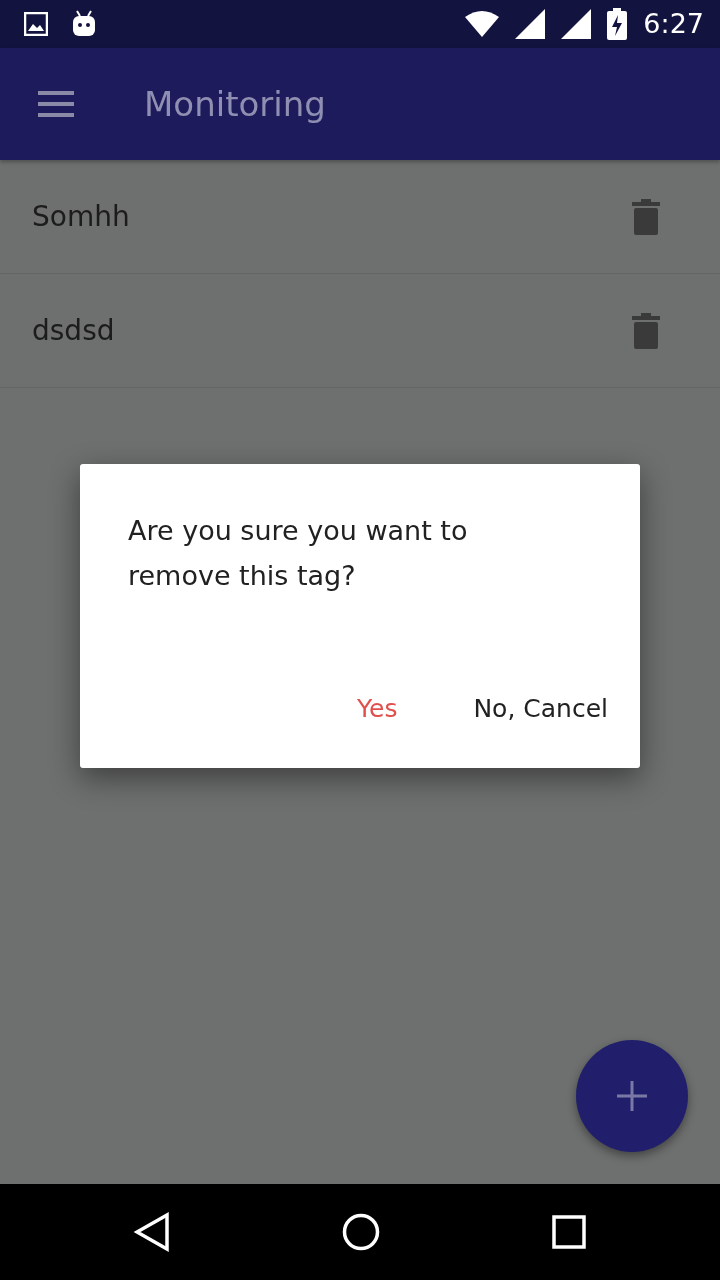 The image size is (720, 1280). Describe the element at coordinates (377, 709) in the screenshot. I see `dialog-button: Yes` at that location.